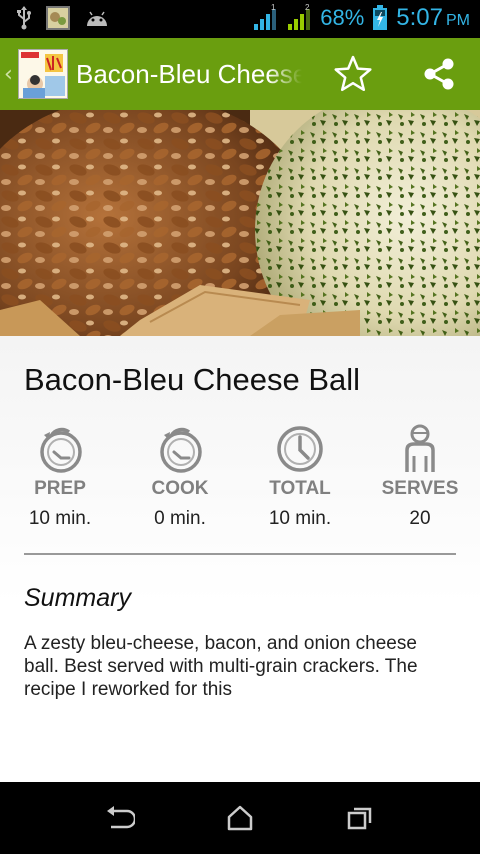 This screenshot has width=480, height=854. I want to click on android-icon, so click(97, 18).